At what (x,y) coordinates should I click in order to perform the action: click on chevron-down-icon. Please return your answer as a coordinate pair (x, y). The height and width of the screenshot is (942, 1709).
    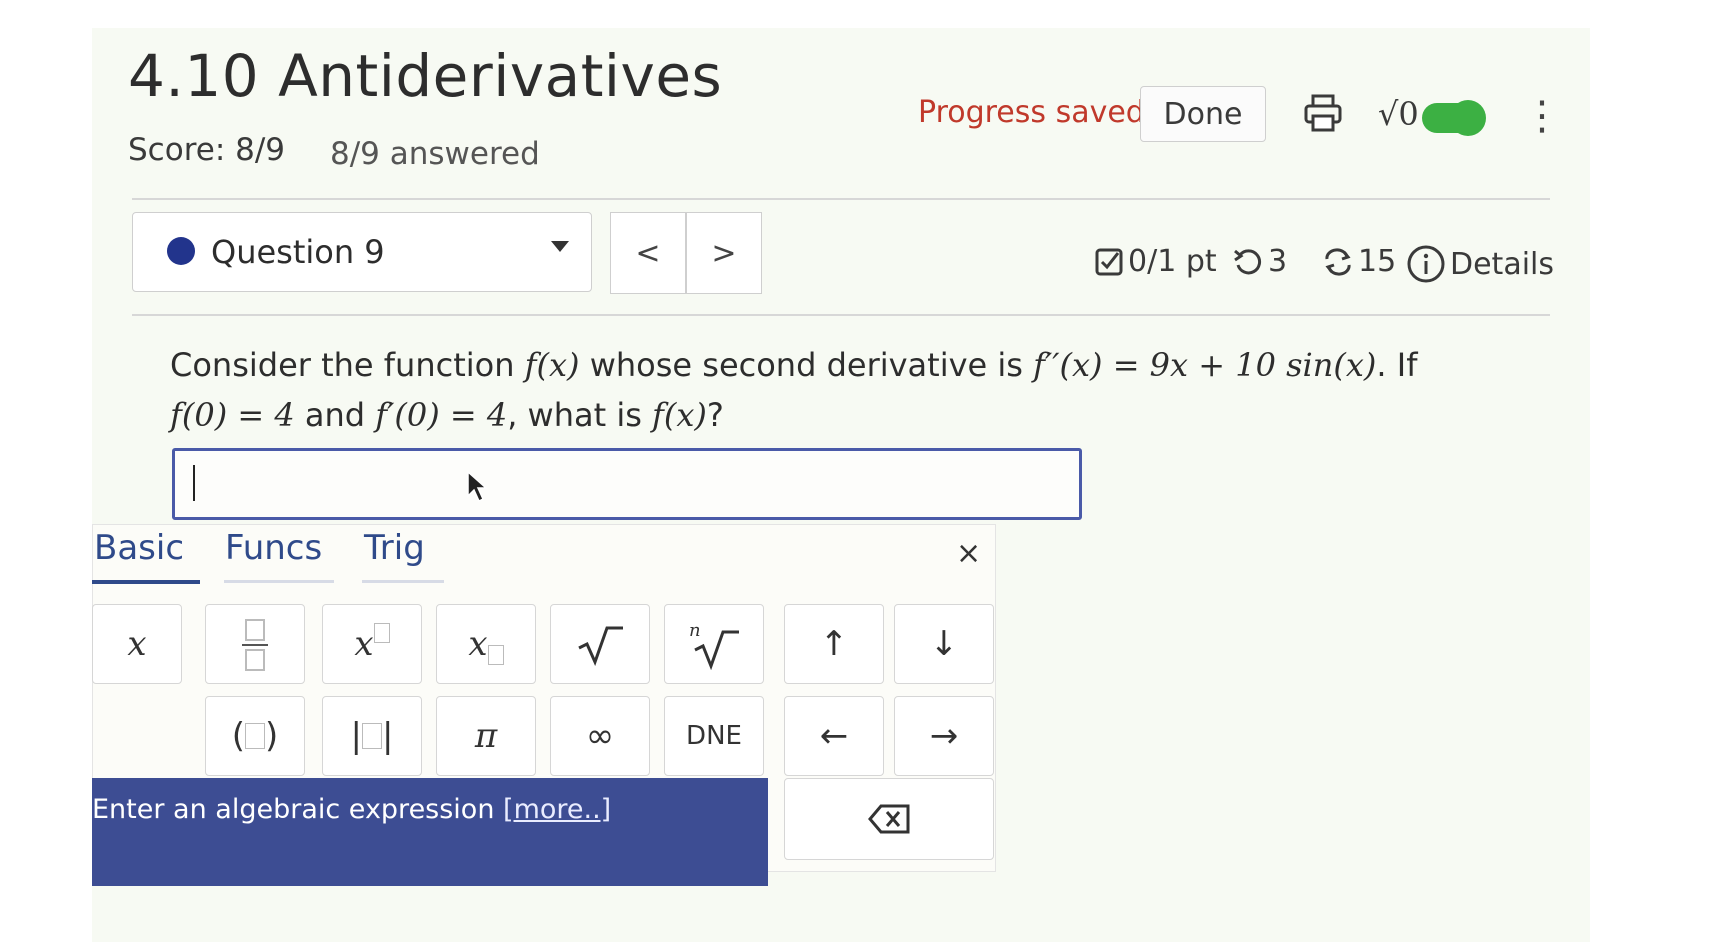
    Looking at the image, I should click on (560, 246).